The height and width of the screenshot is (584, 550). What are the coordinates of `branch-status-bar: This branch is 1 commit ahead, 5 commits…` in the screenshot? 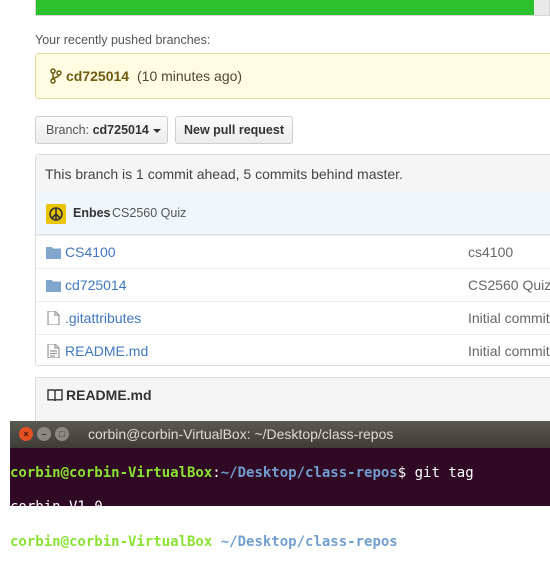 It's located at (293, 174).